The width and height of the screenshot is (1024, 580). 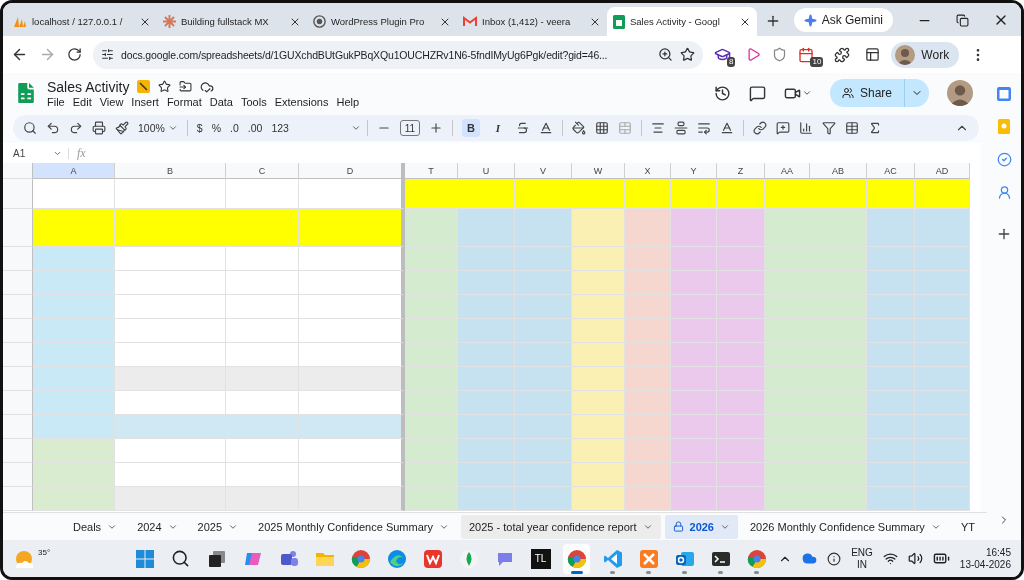 What do you see at coordinates (759, 128) in the screenshot?
I see `link-icon` at bounding box center [759, 128].